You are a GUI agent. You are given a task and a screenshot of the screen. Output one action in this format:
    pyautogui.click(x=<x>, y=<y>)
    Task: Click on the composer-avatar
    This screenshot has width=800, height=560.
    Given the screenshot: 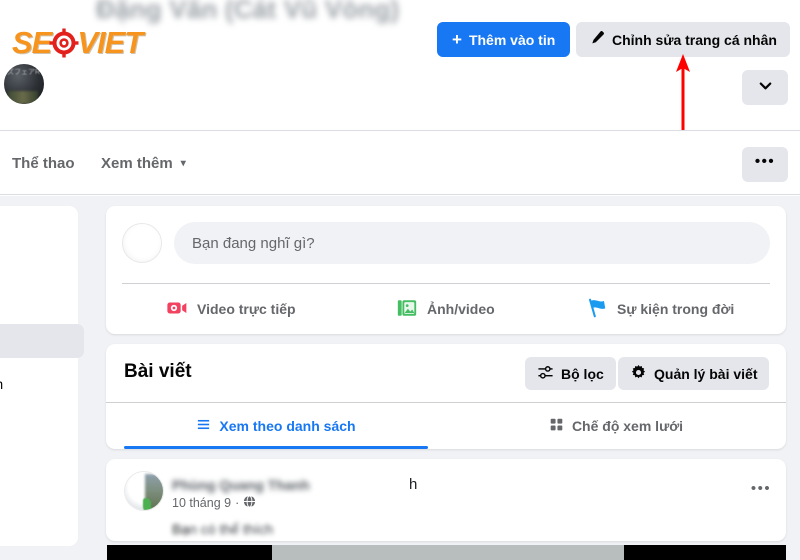 What is the action you would take?
    pyautogui.click(x=142, y=243)
    